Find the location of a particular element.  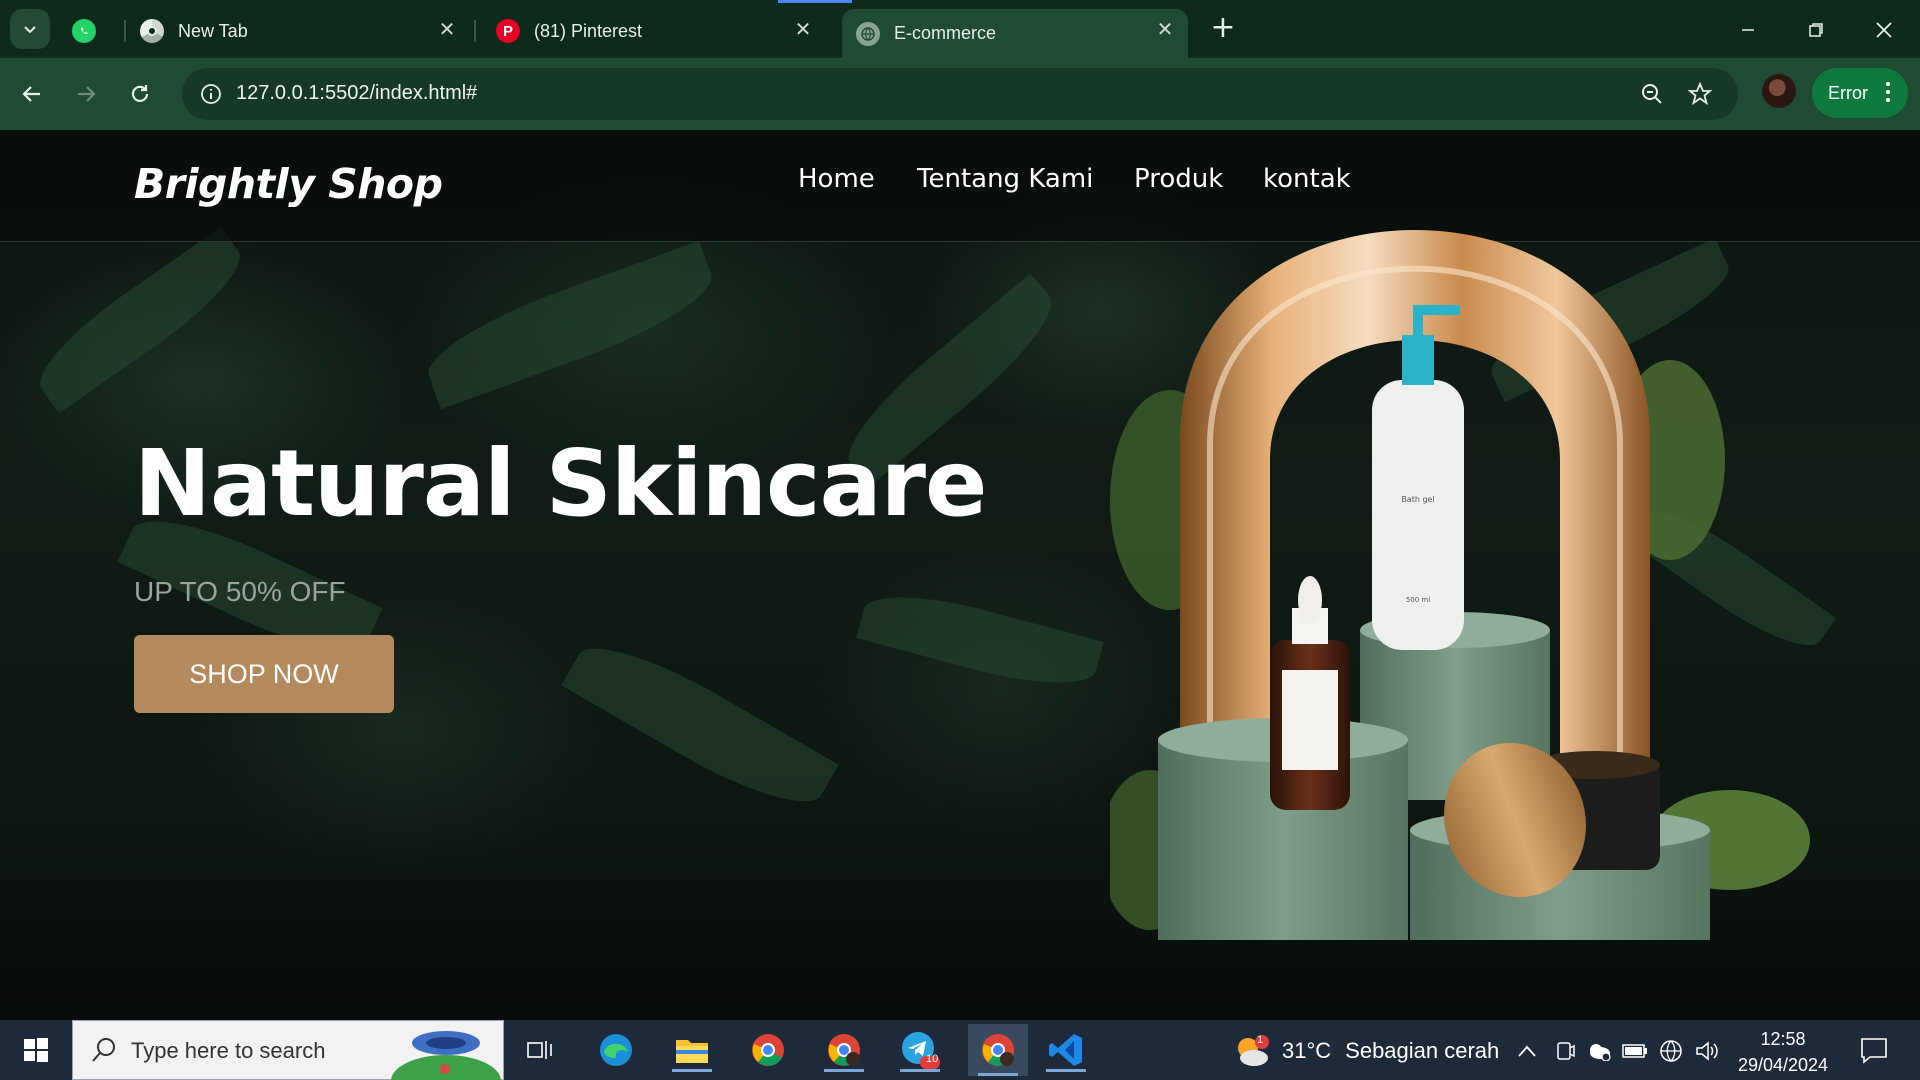

browser-toolbar: 127.0.0.1:5502/index.html# Error is located at coordinates (960, 94).